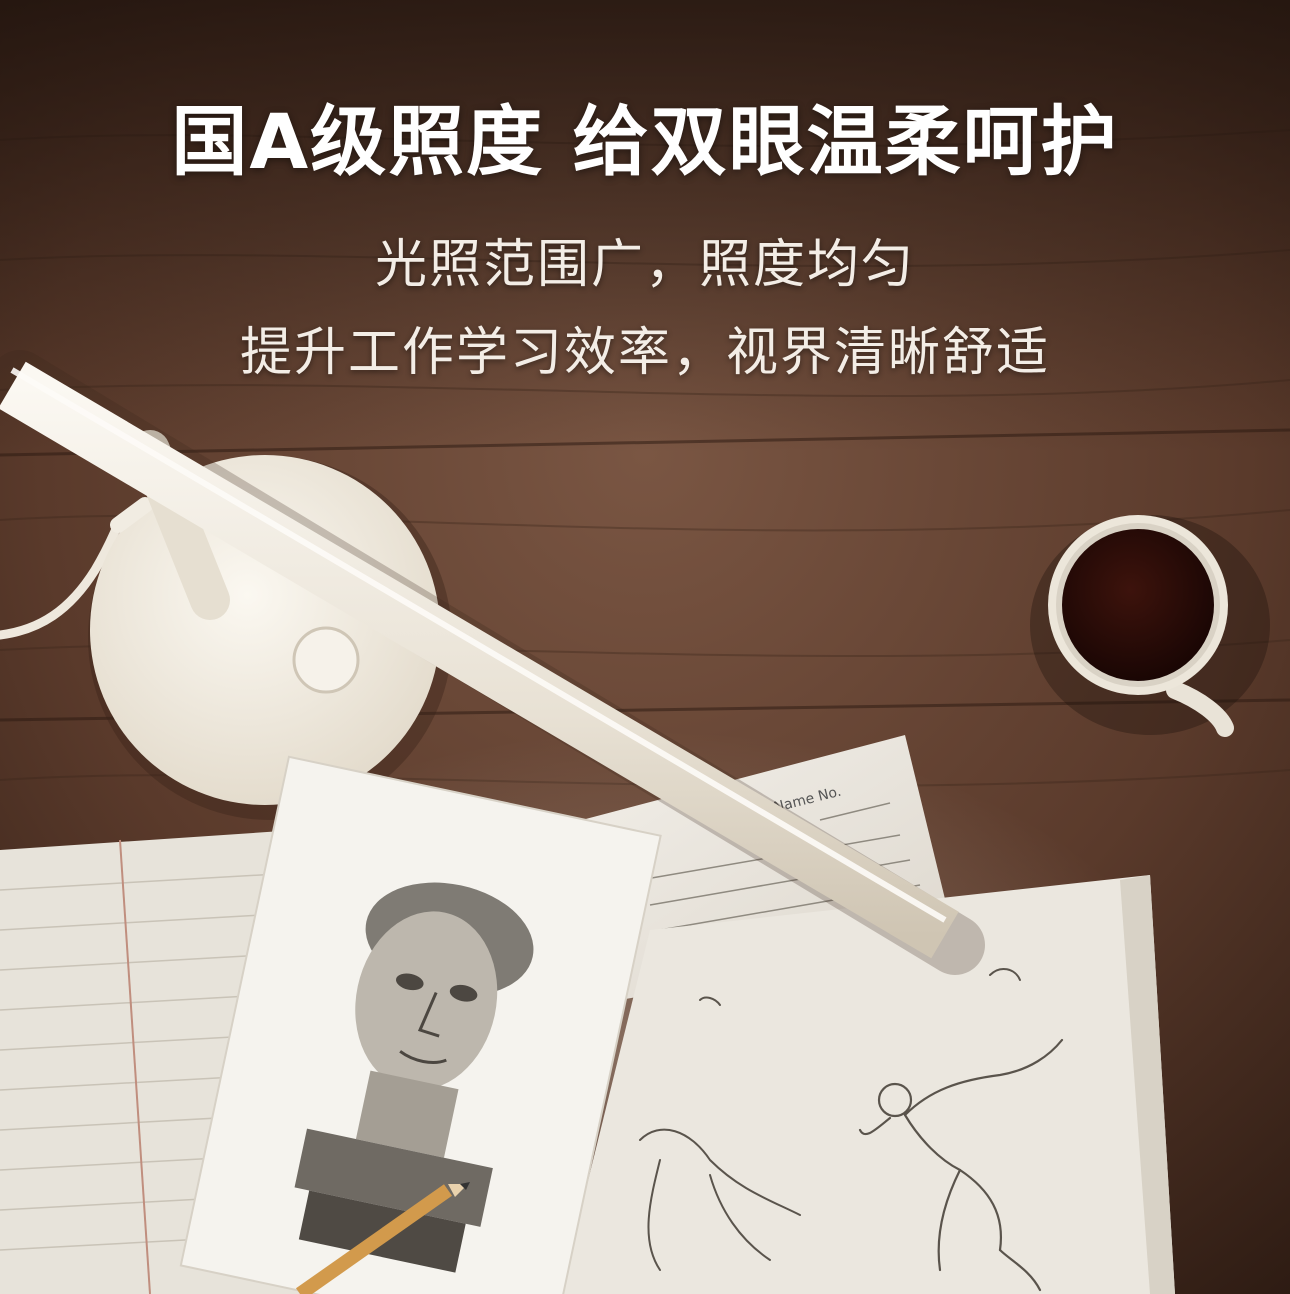 The height and width of the screenshot is (1294, 1290). I want to click on coffee-cup, so click(1150, 626).